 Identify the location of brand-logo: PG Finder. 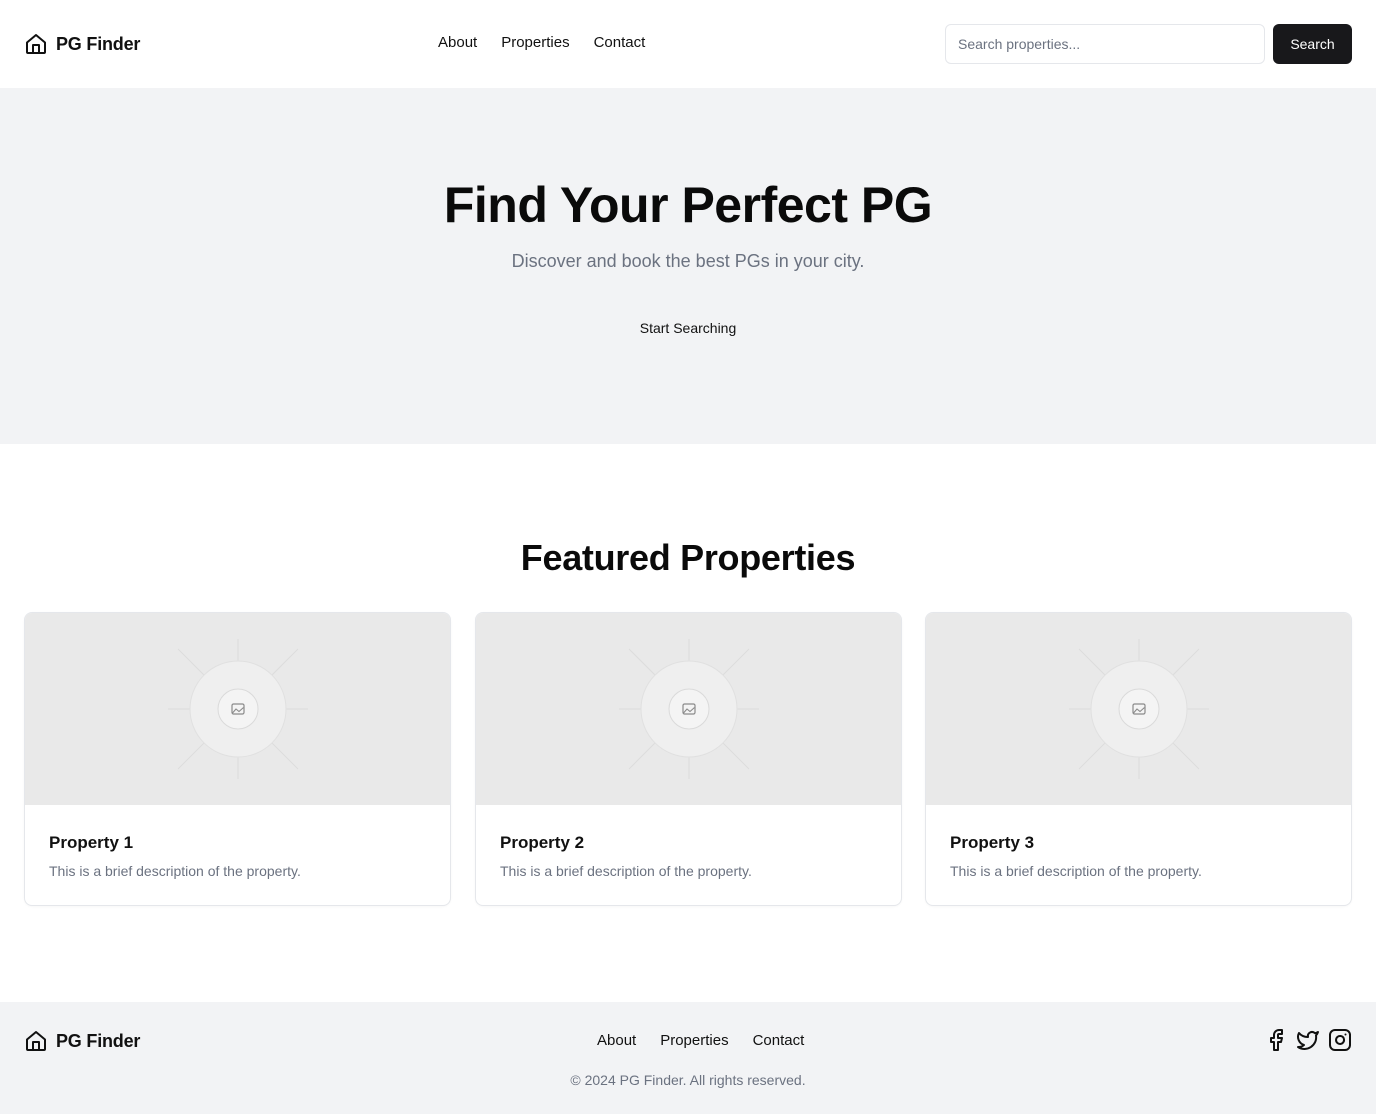
(82, 44).